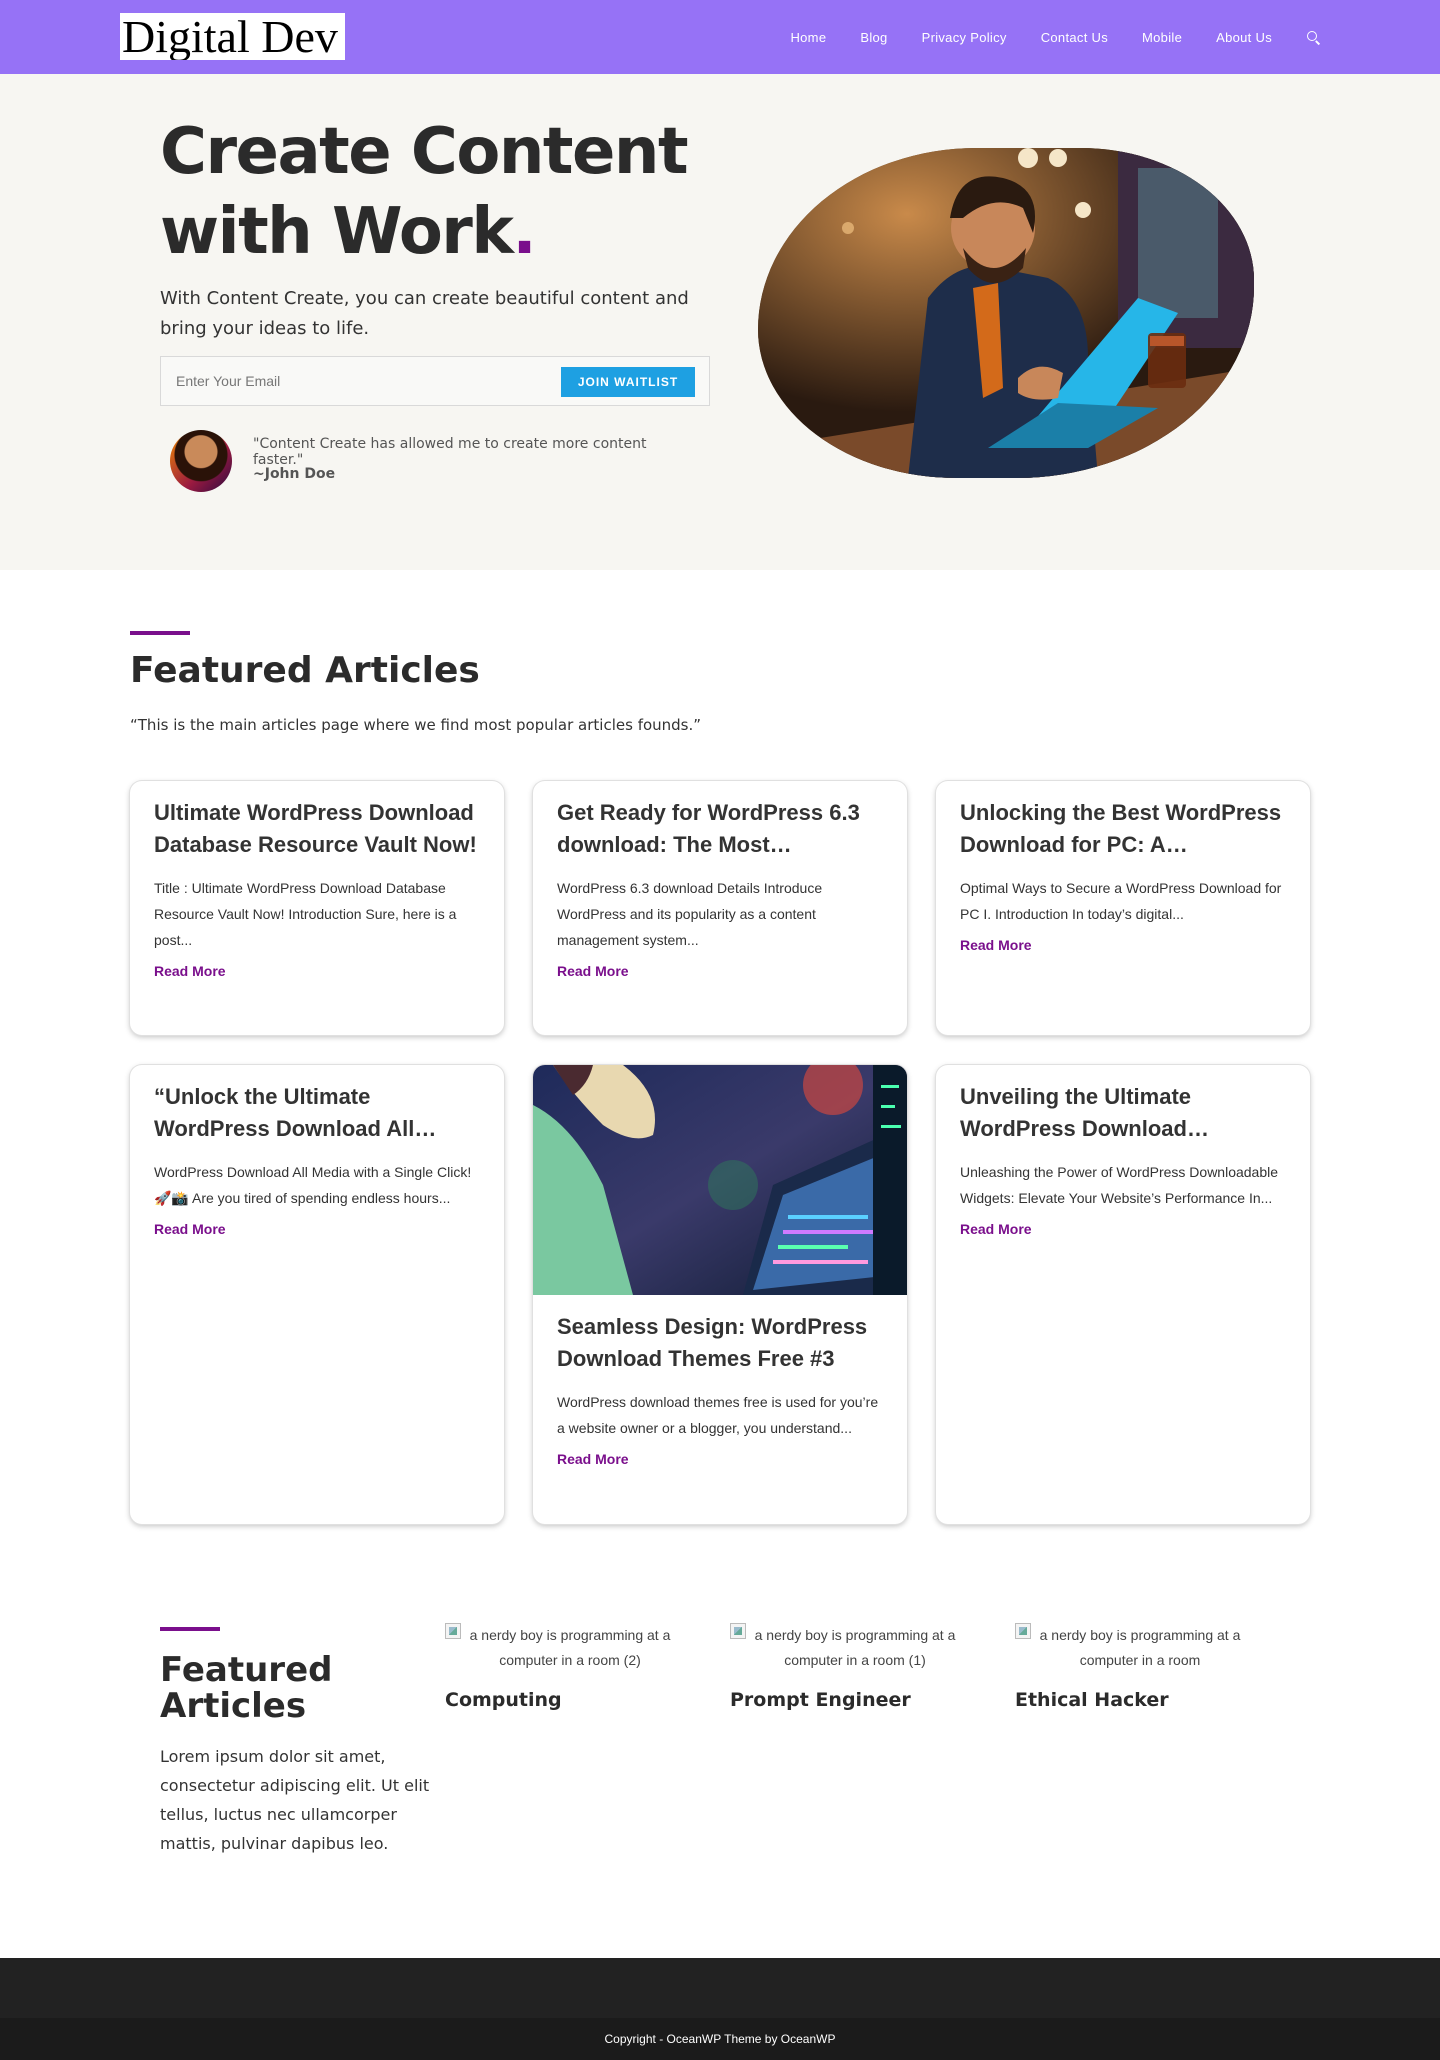  What do you see at coordinates (873, 37) in the screenshot?
I see `nav-blog: Blog` at bounding box center [873, 37].